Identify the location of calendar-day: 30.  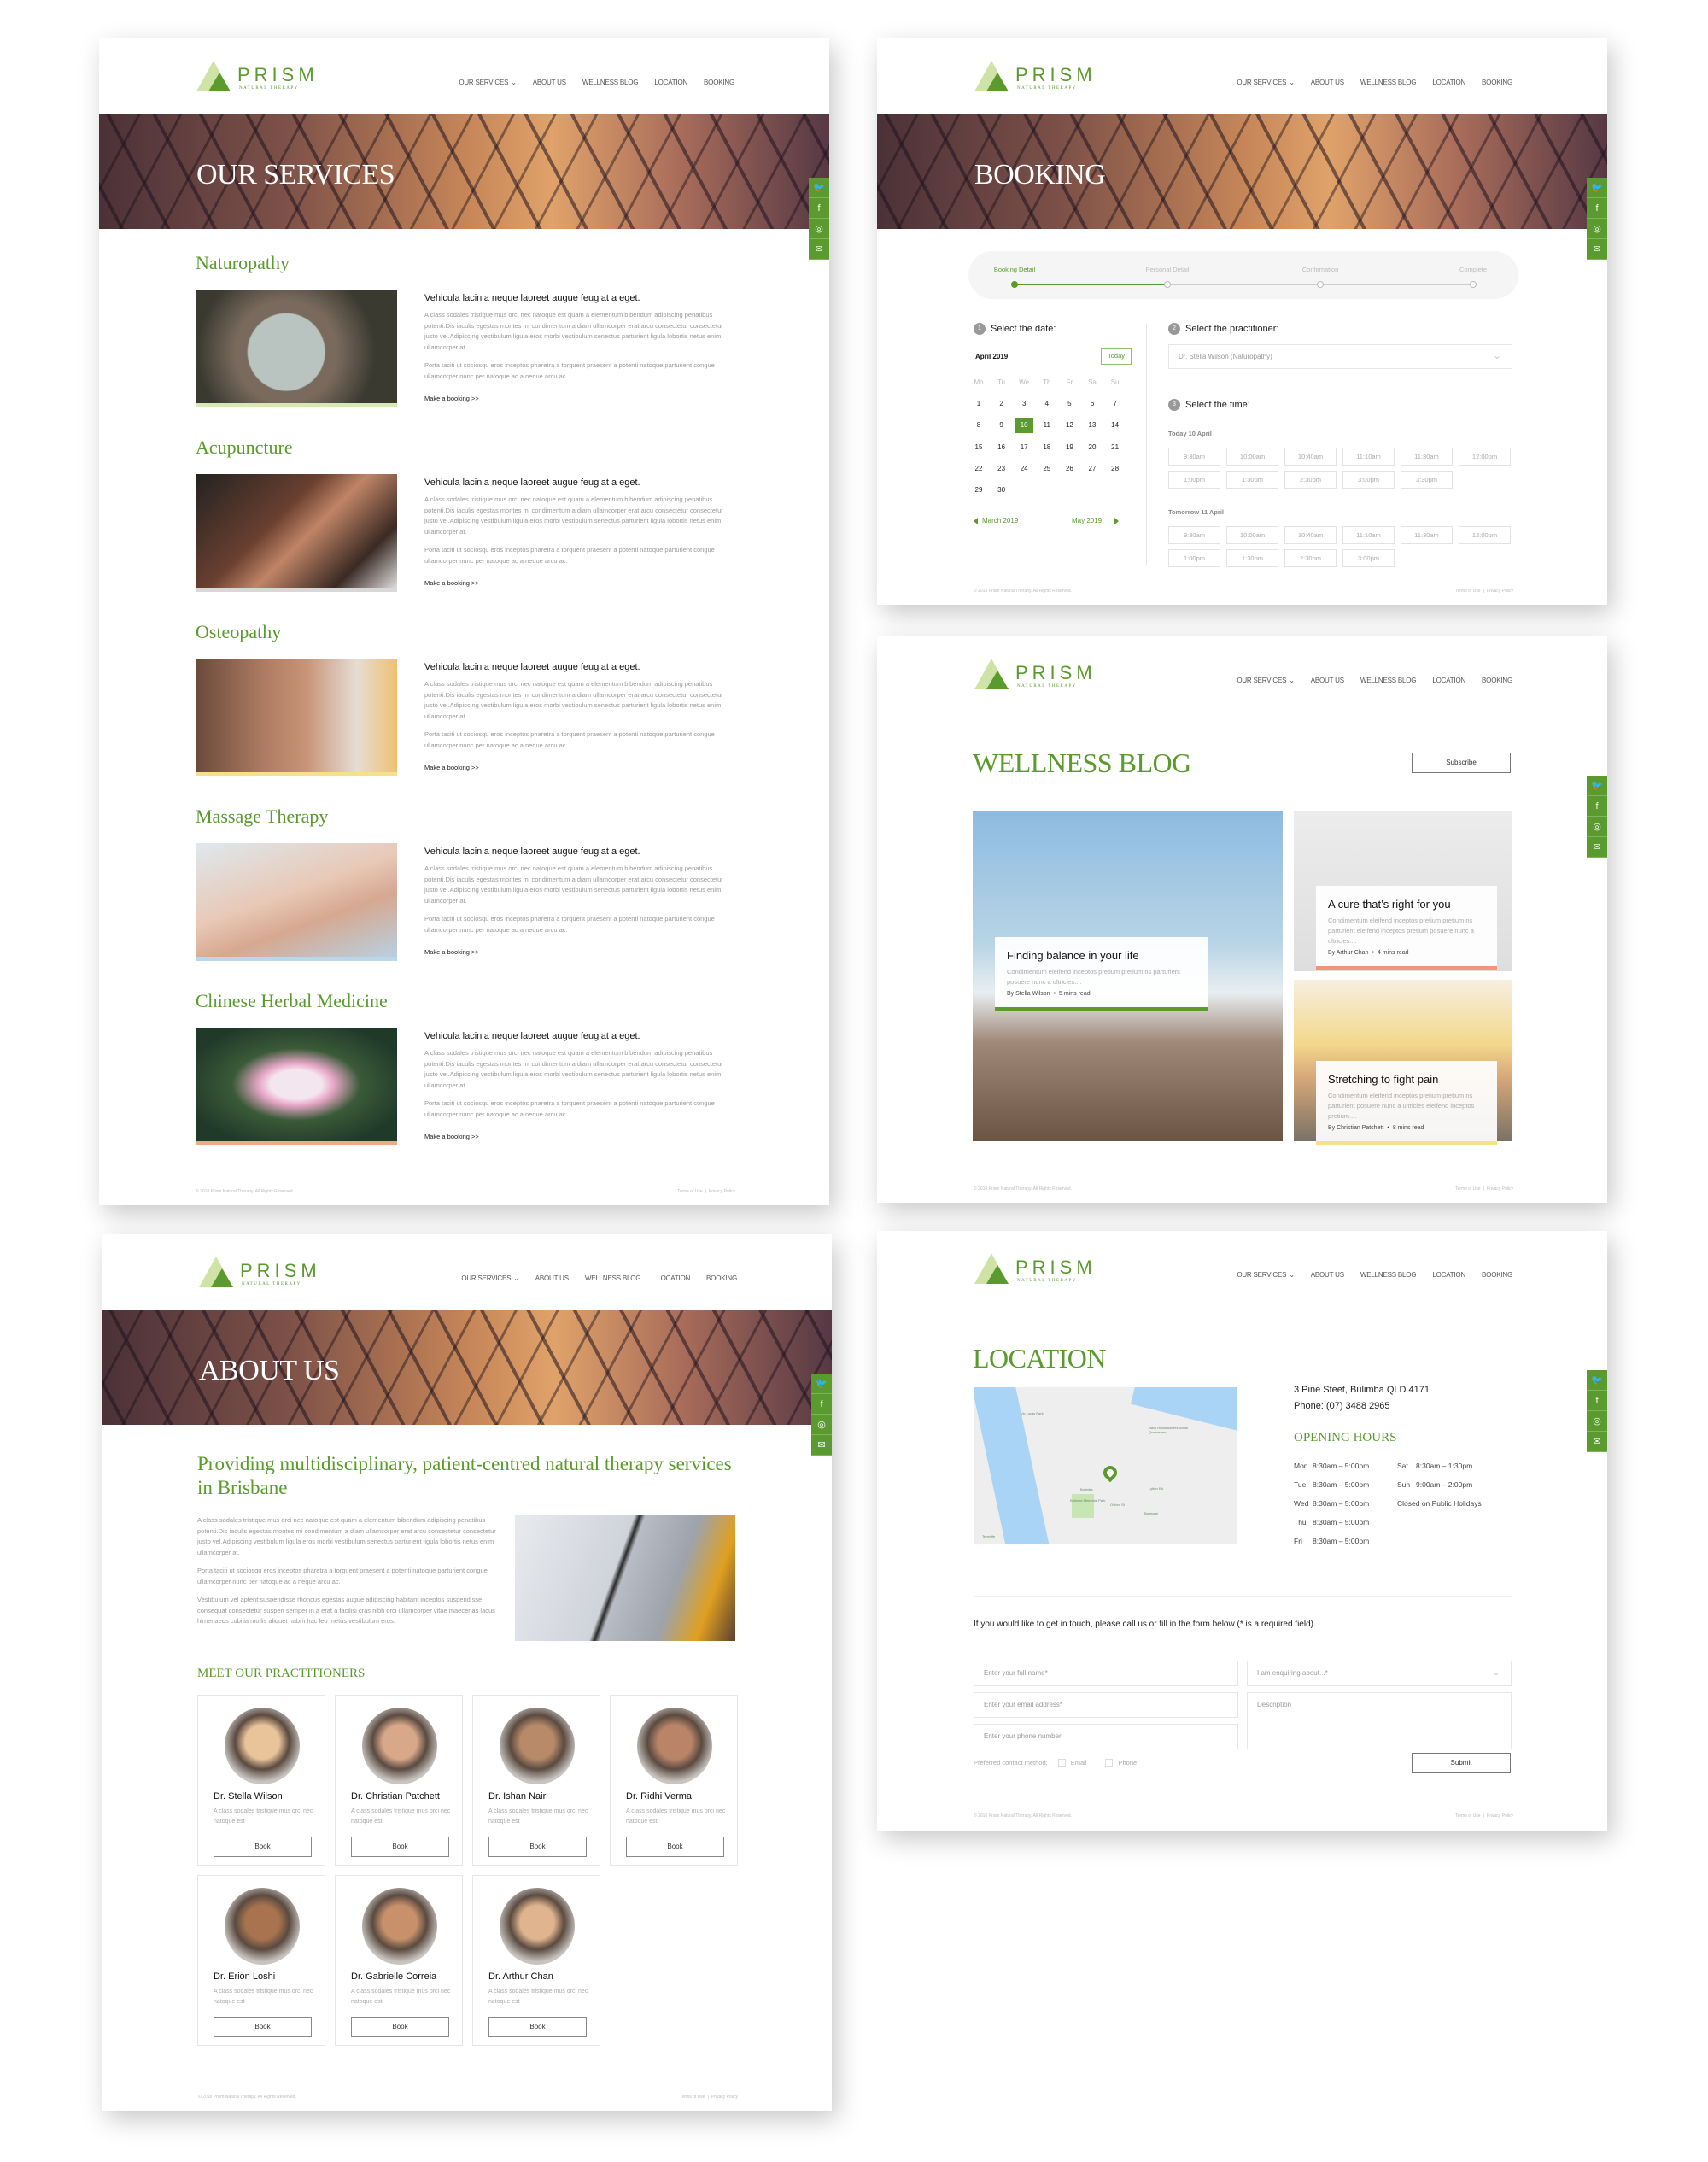
(1001, 490).